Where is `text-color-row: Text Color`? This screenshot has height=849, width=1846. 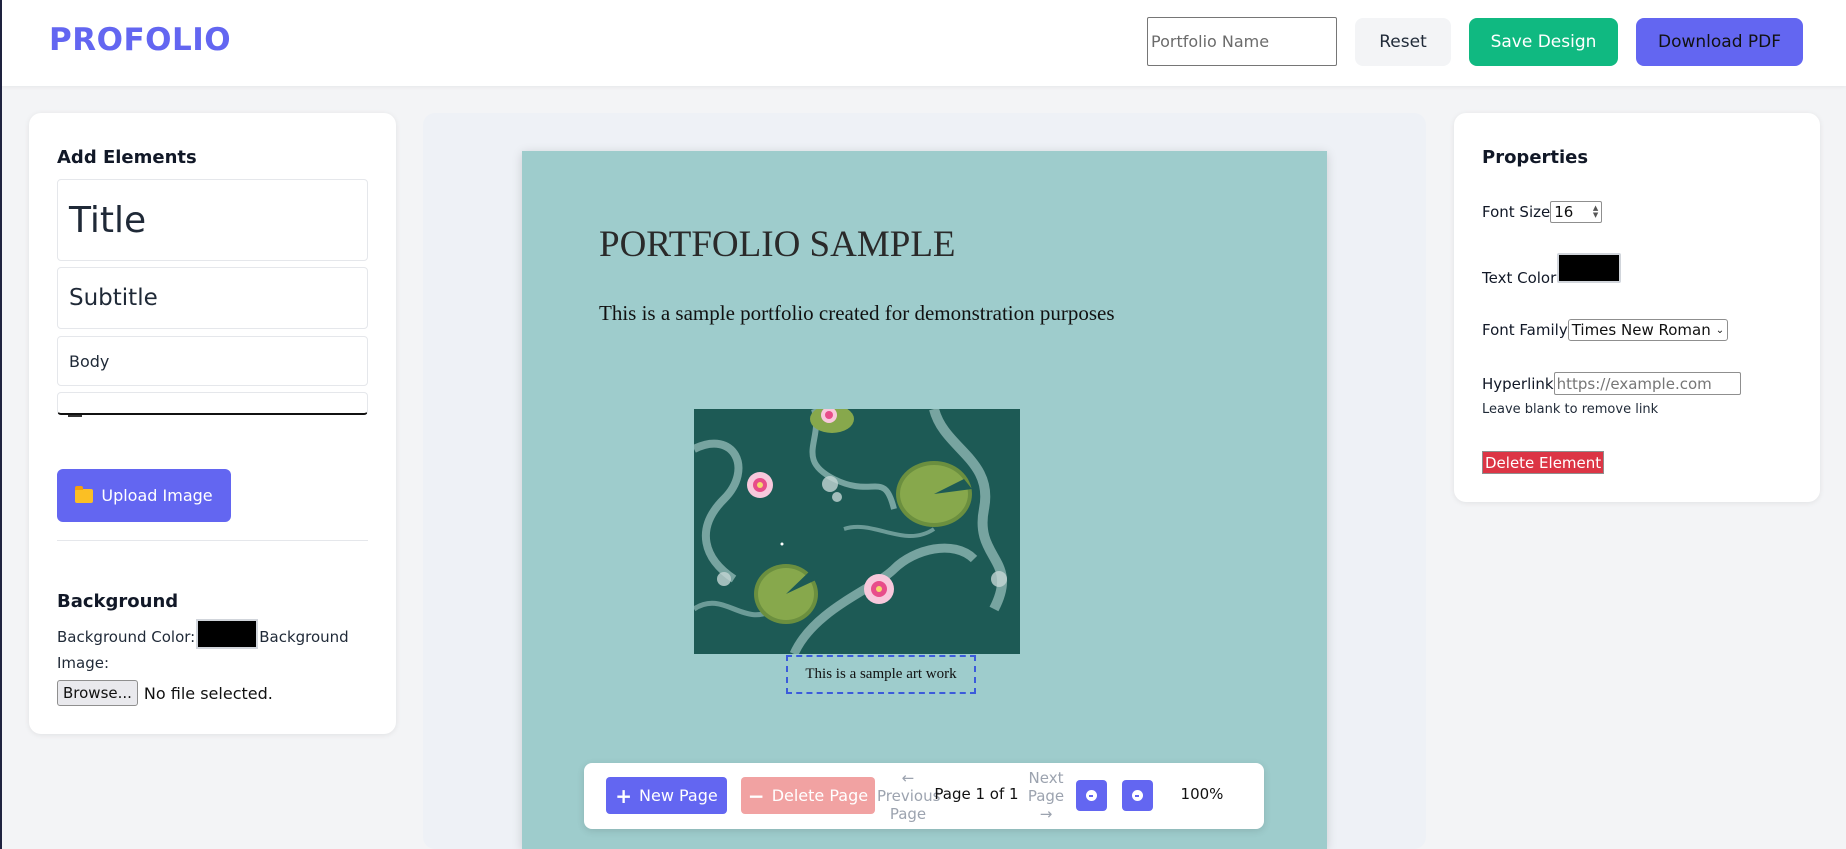 text-color-row: Text Color is located at coordinates (1552, 270).